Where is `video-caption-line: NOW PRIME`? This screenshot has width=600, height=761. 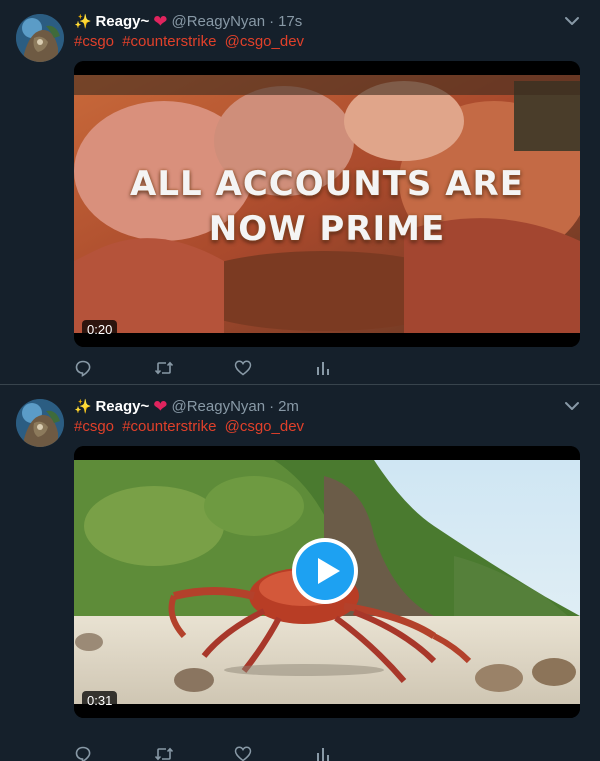
video-caption-line: NOW PRIME is located at coordinates (327, 229).